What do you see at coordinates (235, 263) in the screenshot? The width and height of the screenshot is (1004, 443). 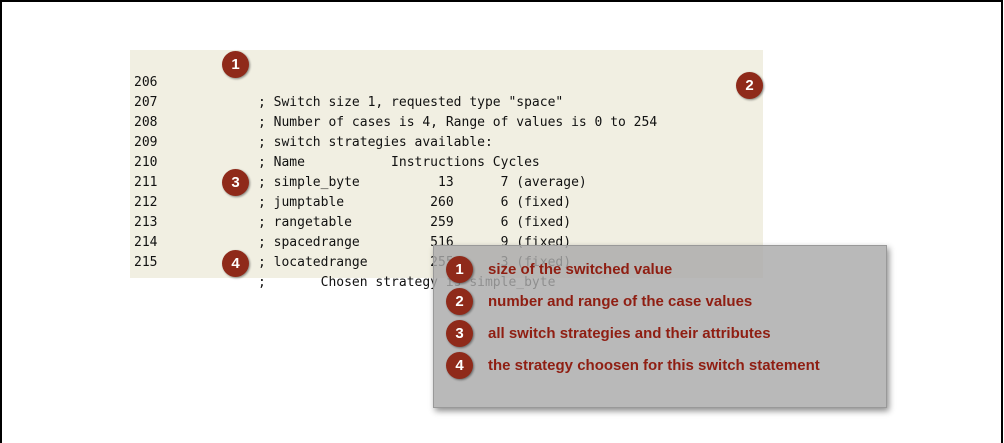 I see `callout-badge-4: 4` at bounding box center [235, 263].